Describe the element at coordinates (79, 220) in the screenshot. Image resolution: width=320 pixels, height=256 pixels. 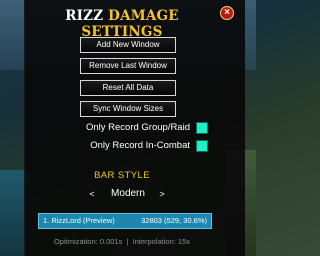
I see `preview-player-name: 1. RizzLord (Preview)` at that location.